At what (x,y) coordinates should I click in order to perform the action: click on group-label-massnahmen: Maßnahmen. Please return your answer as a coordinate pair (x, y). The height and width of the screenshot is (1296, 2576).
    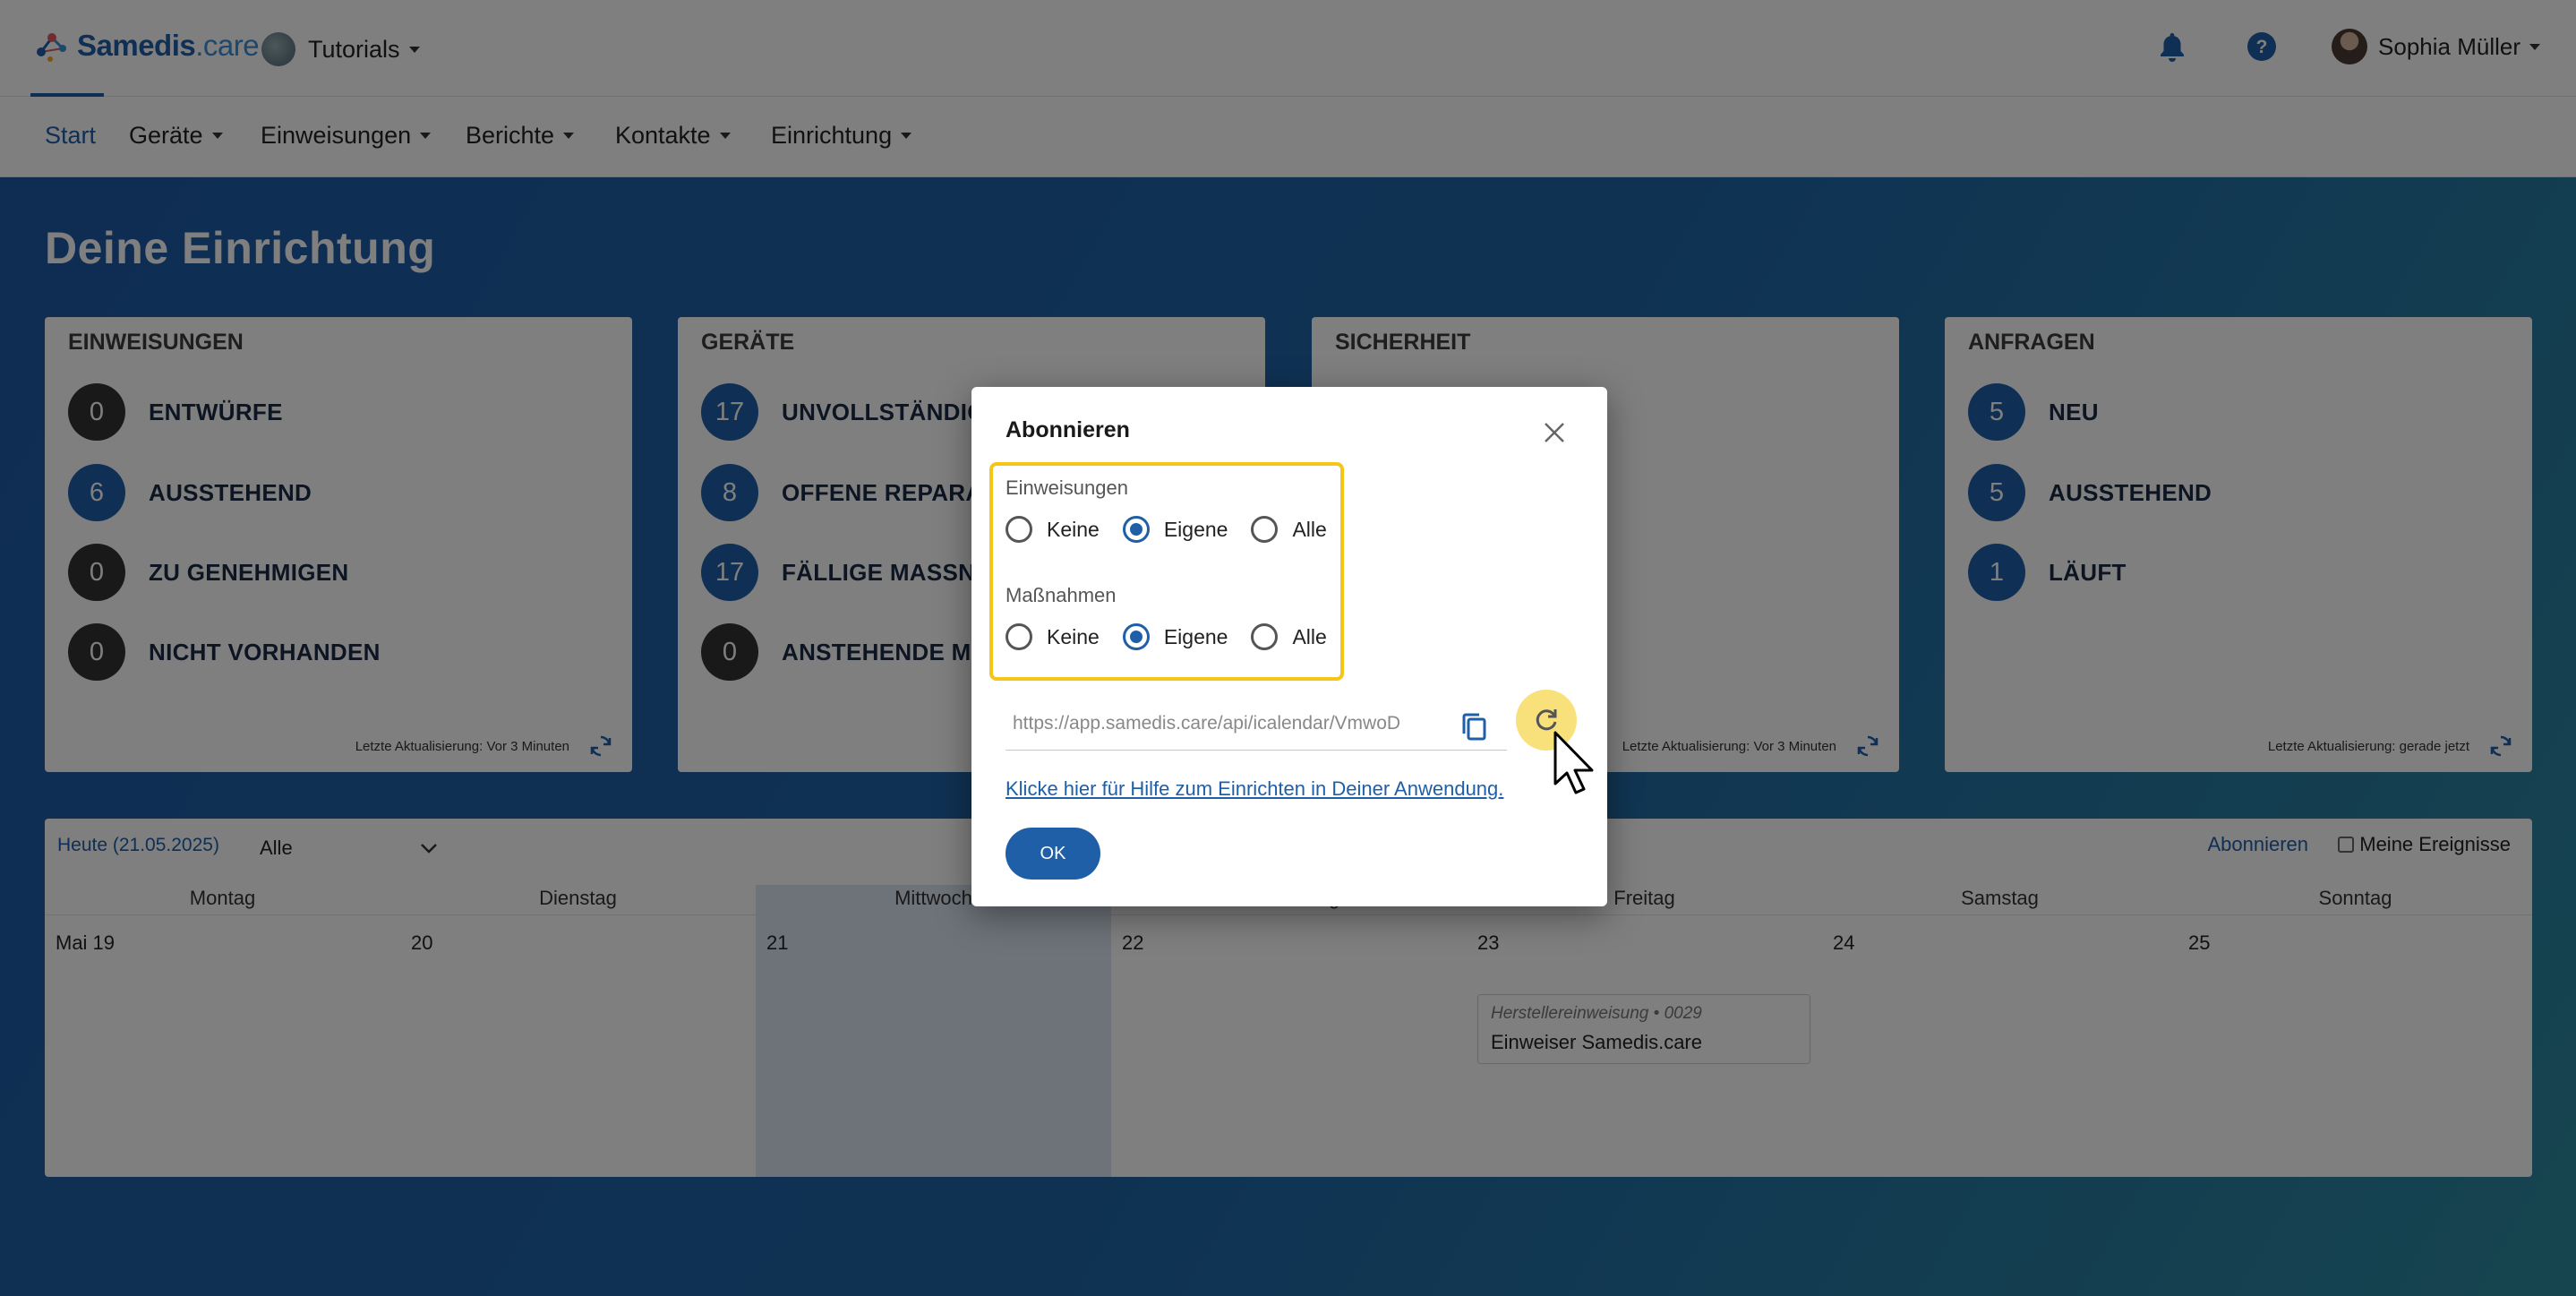
    Looking at the image, I should click on (1061, 595).